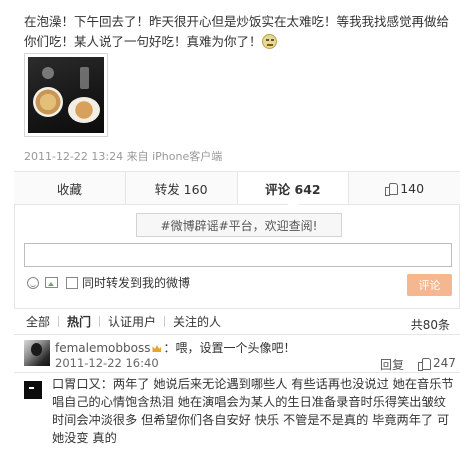  I want to click on post-photo-thumbnail, so click(66, 95).